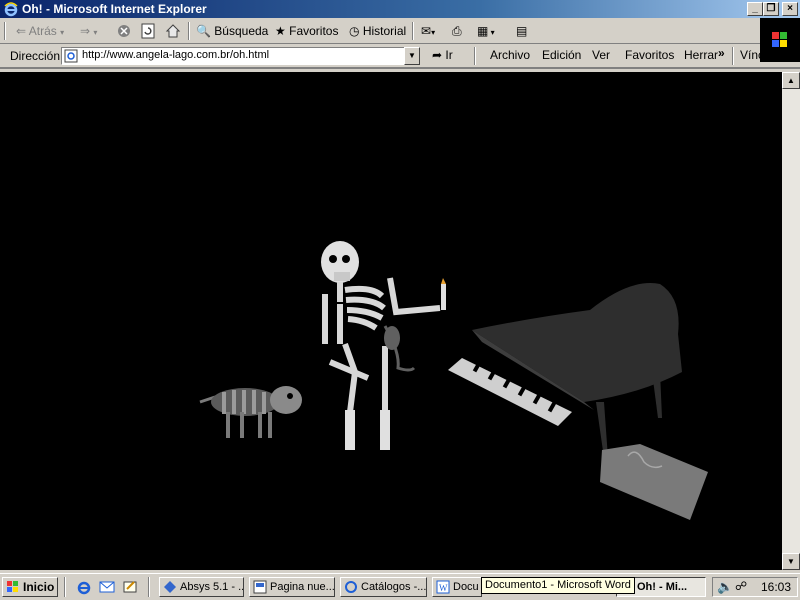  What do you see at coordinates (437, 55) in the screenshot?
I see `go-arrow-icon: ➦` at bounding box center [437, 55].